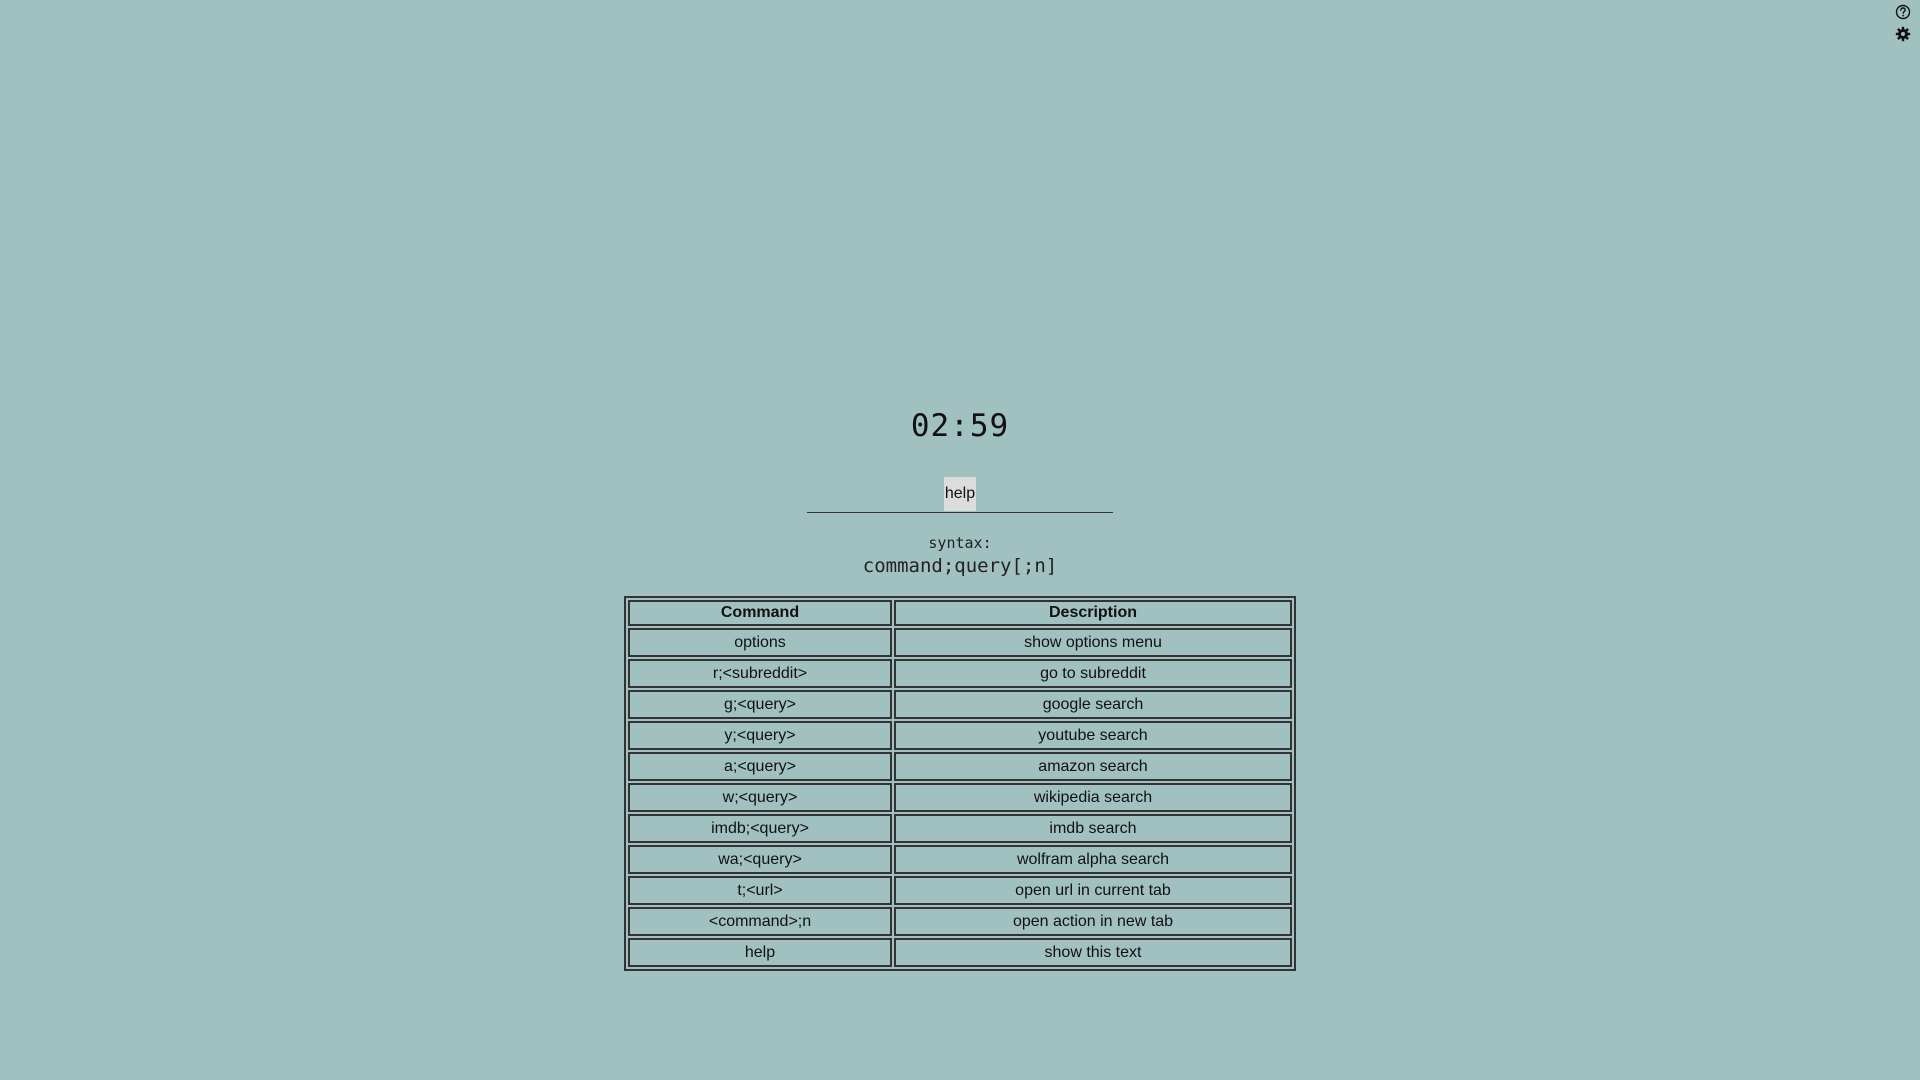 This screenshot has width=1920, height=1080. I want to click on command-input-wrapper: help, so click(960, 493).